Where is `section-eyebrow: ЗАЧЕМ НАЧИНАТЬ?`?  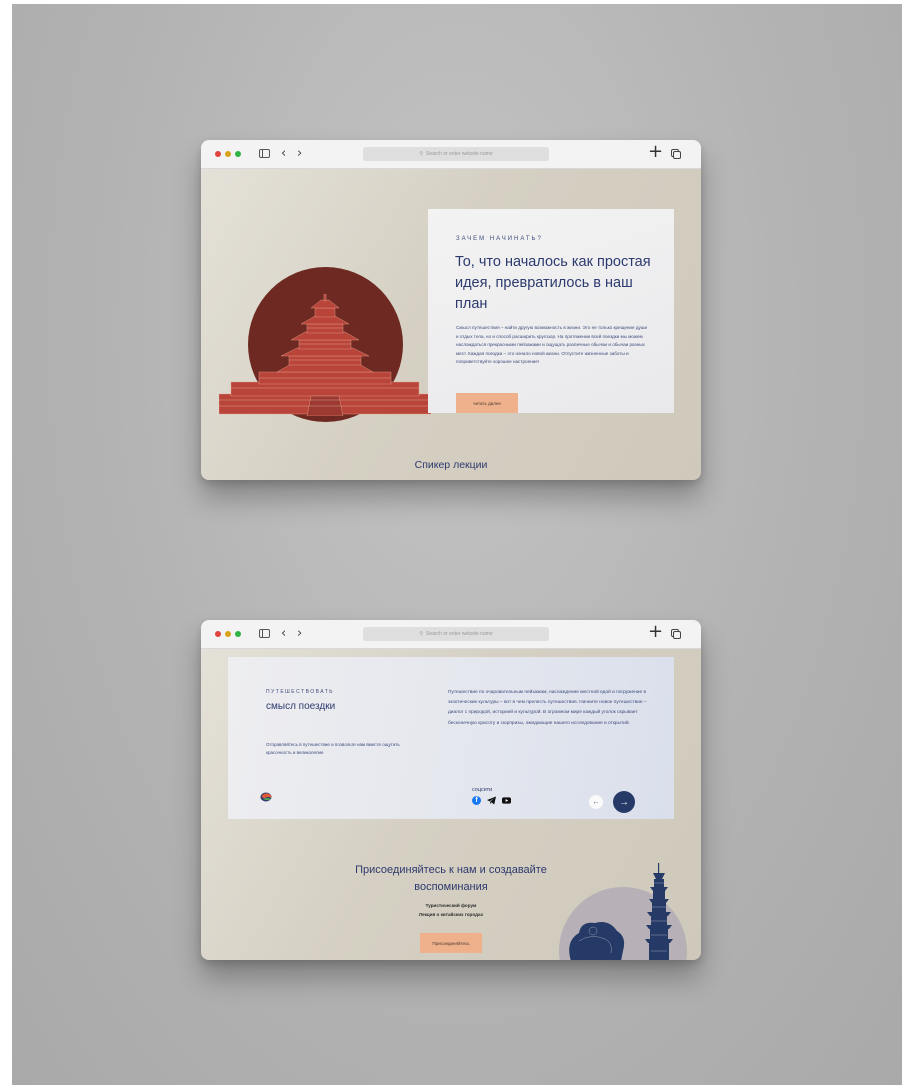 section-eyebrow: ЗАЧЕМ НАЧИНАТЬ? is located at coordinates (499, 239).